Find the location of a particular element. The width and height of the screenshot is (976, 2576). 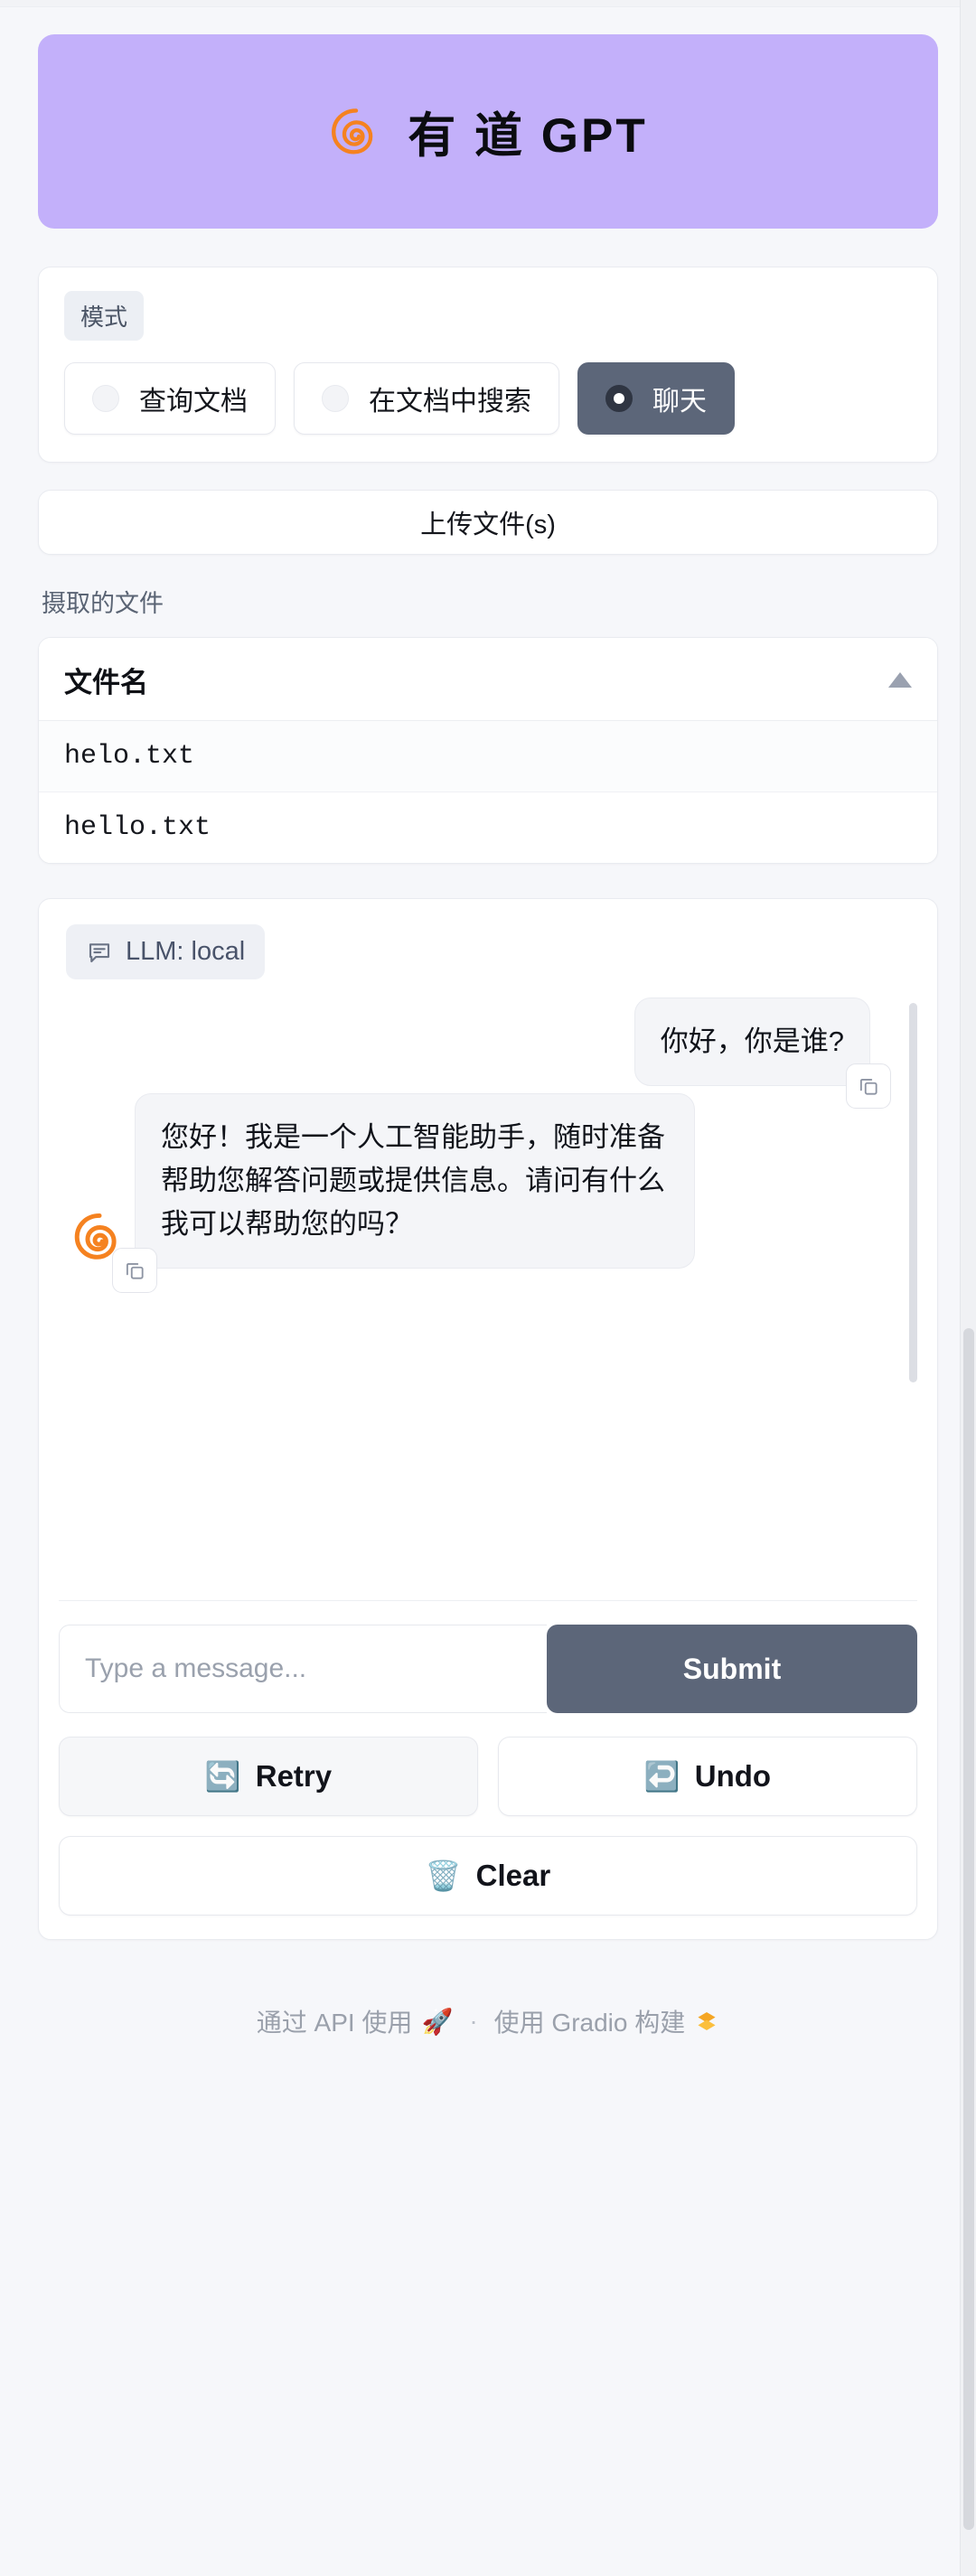

retry-icon: 🔄 is located at coordinates (222, 1776).